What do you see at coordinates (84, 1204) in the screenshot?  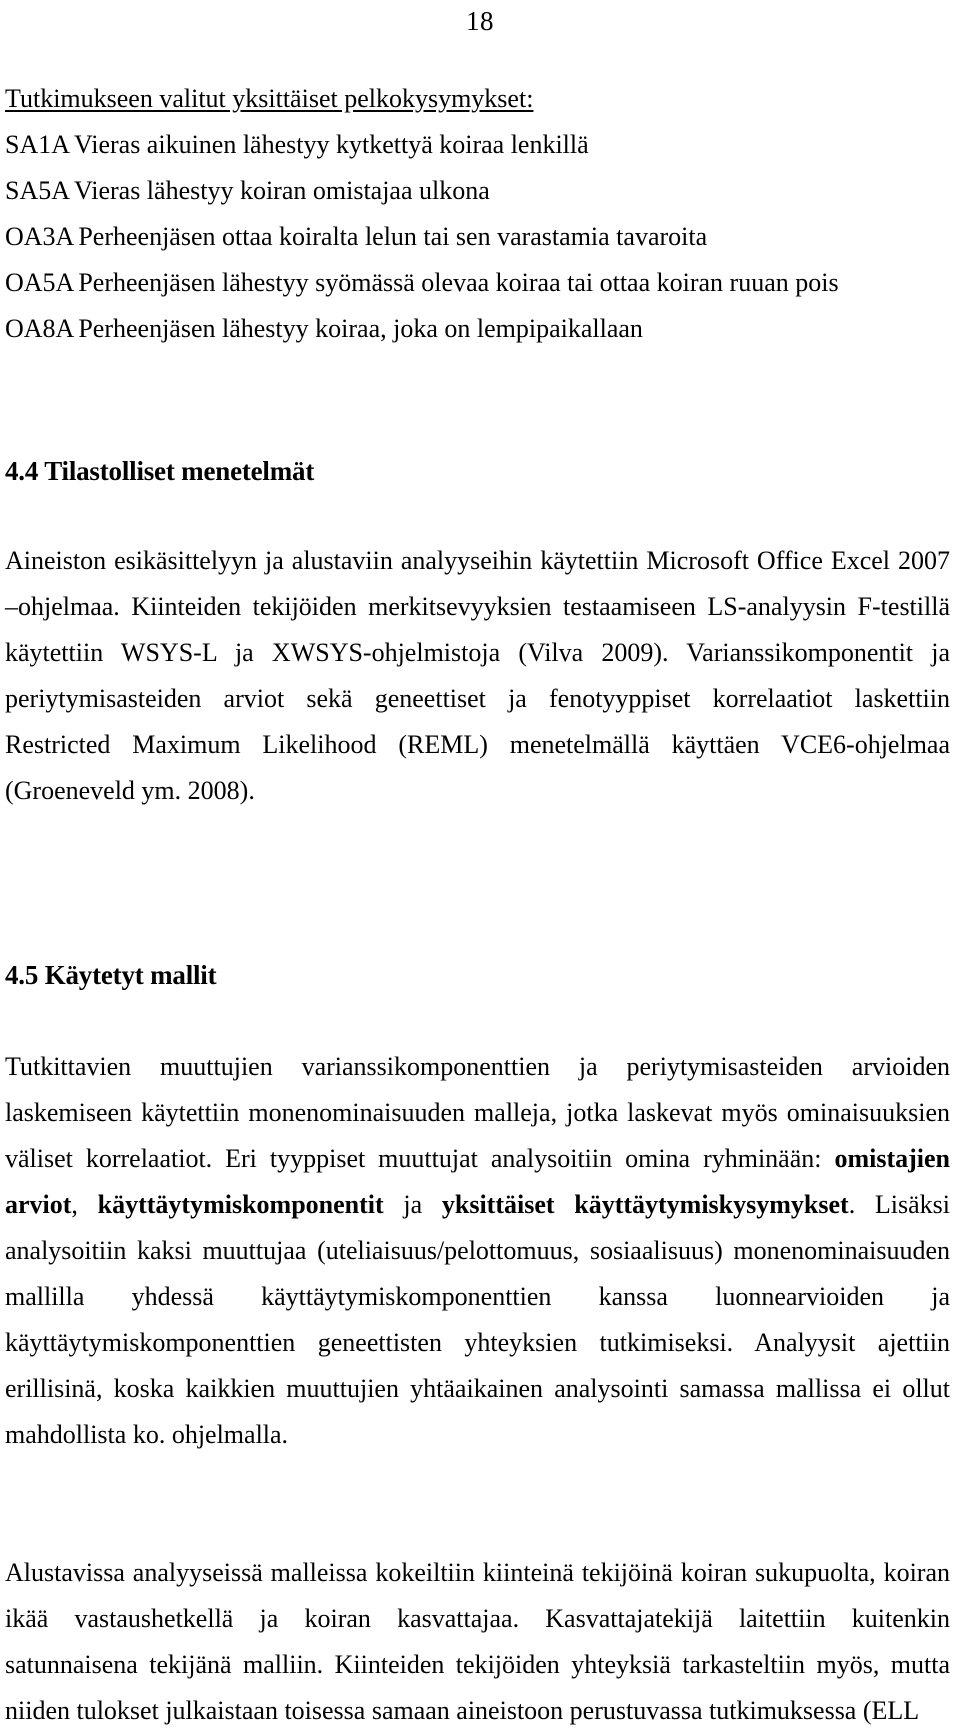 I see `para-text-segment: ,` at bounding box center [84, 1204].